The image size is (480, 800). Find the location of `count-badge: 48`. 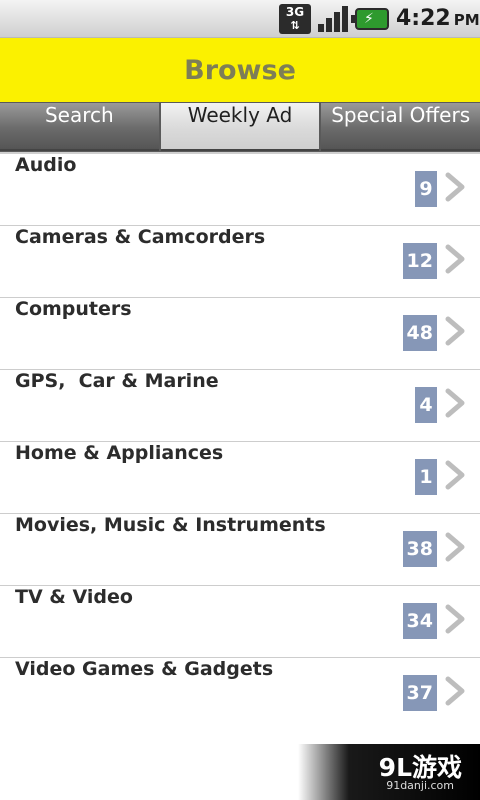

count-badge: 48 is located at coordinates (419, 333).